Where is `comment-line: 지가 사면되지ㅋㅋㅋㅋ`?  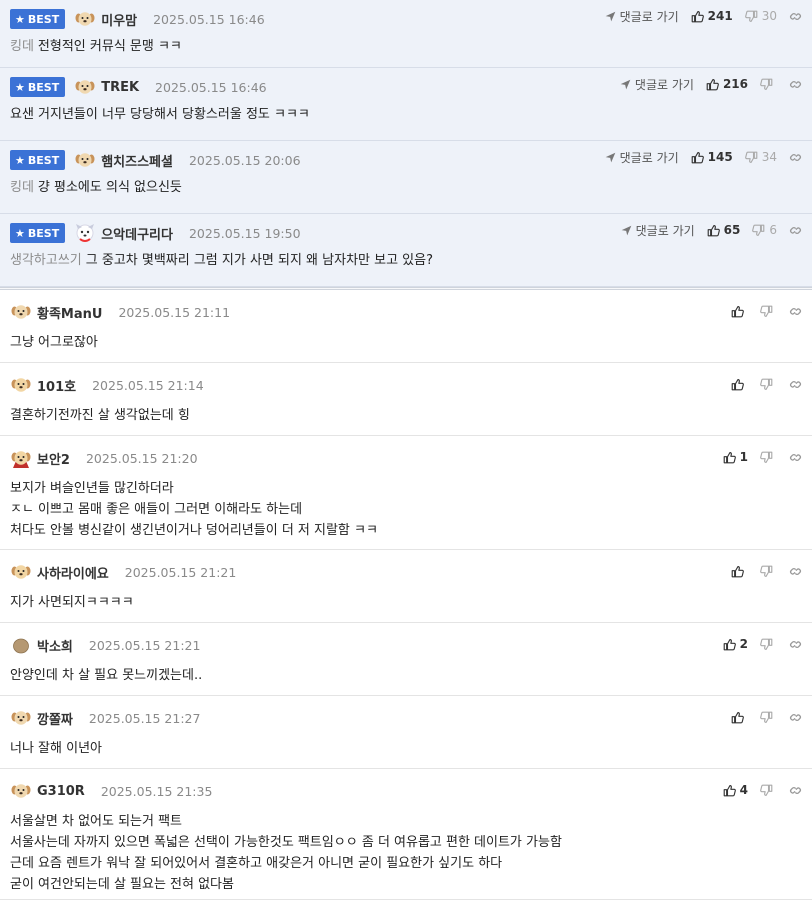 comment-line: 지가 사면되지ㅋㅋㅋㅋ is located at coordinates (72, 602).